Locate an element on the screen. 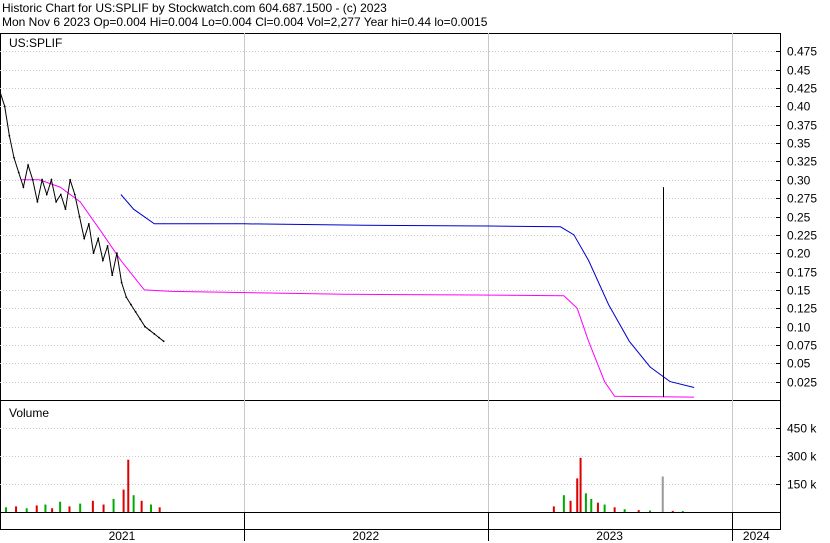 The image size is (830, 543). price-tick-label: 0.15 is located at coordinates (799, 291).